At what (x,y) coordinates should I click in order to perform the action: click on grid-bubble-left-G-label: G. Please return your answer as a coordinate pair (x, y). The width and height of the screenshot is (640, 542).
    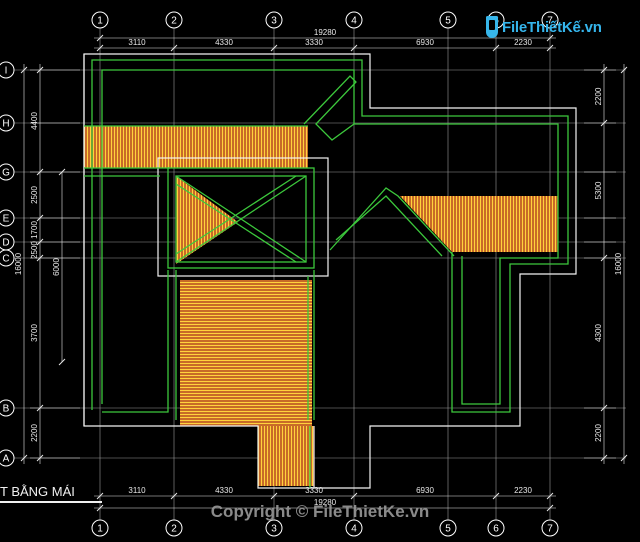
    Looking at the image, I should click on (6, 173).